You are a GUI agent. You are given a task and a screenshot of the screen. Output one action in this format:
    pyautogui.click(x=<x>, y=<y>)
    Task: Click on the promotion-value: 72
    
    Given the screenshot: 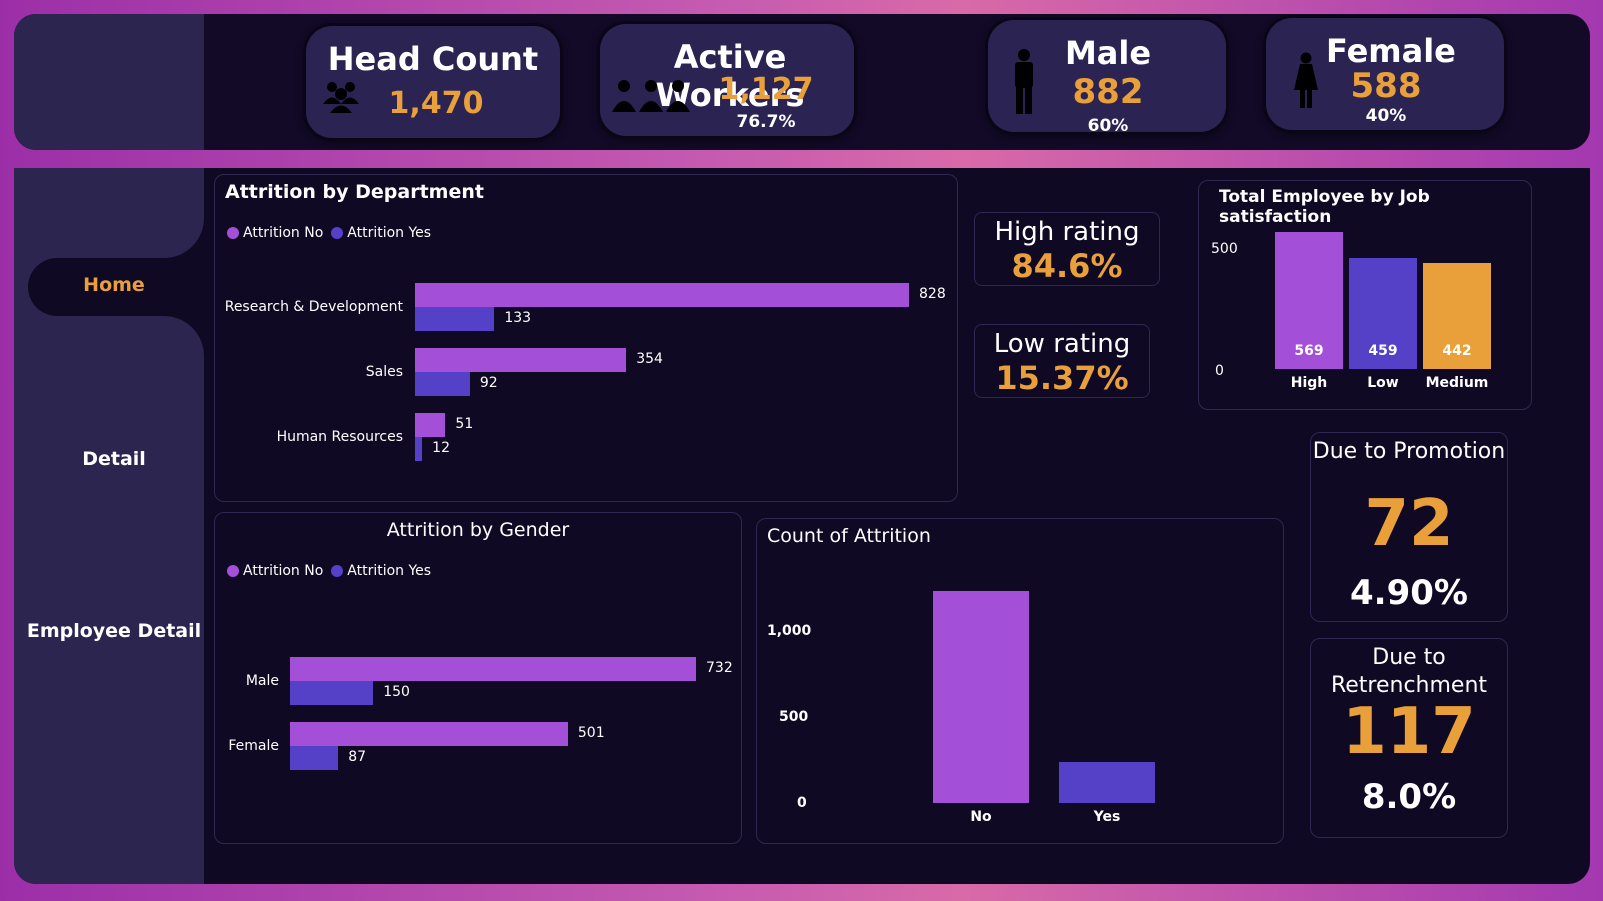 What is the action you would take?
    pyautogui.click(x=1409, y=524)
    